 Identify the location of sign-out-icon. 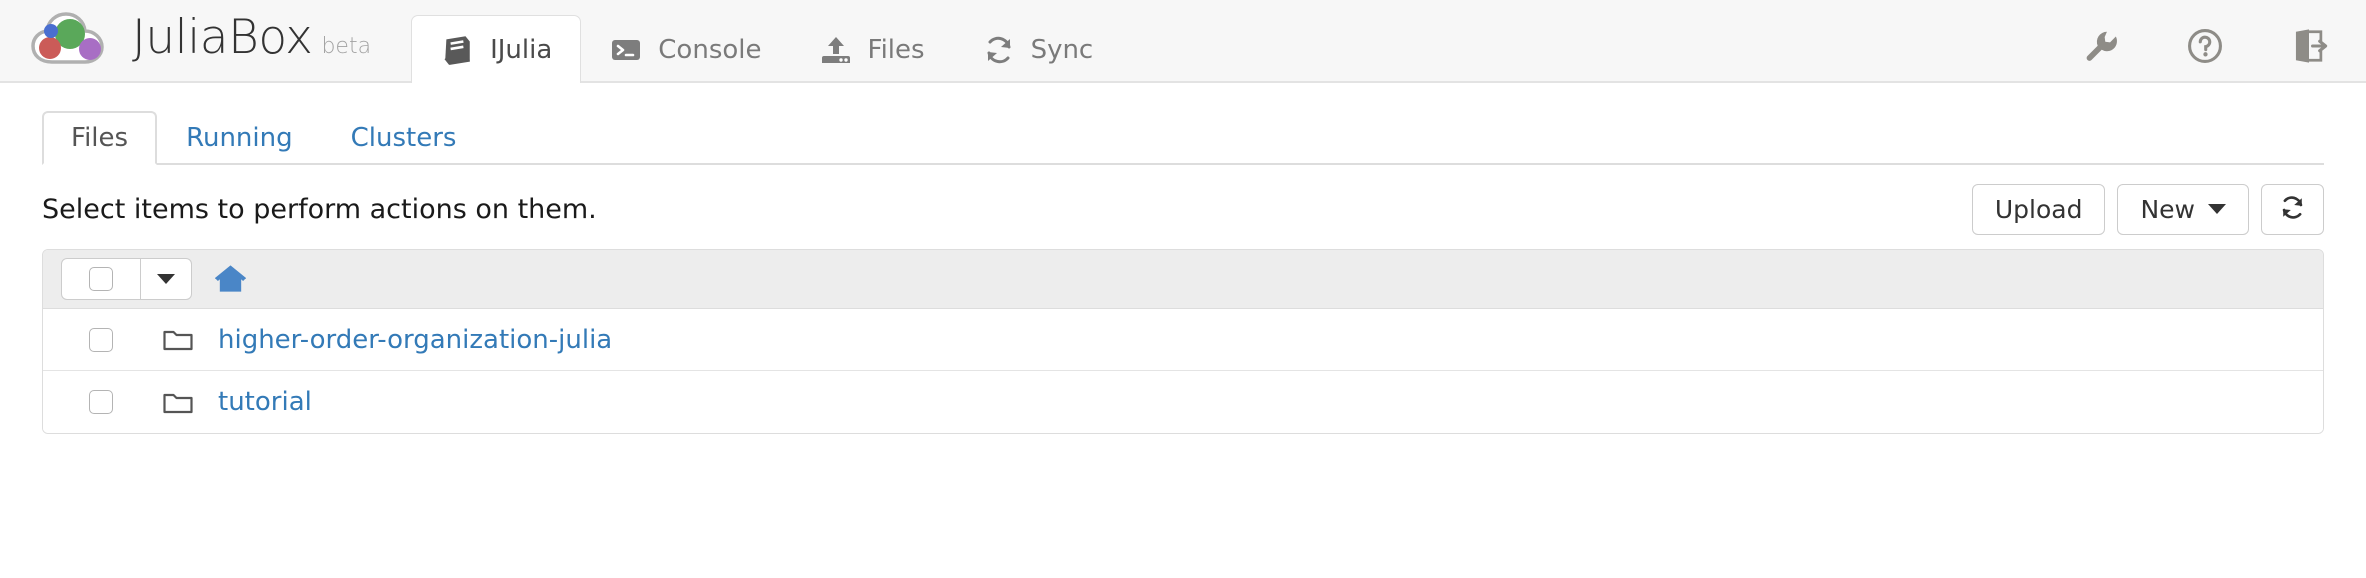
(2309, 46).